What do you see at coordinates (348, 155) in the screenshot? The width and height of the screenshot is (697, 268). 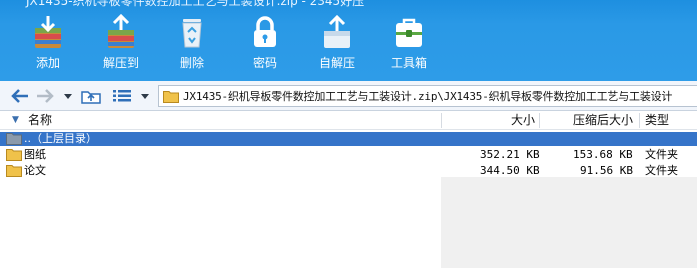 I see `list-item-folder: 图纸 352.21 KB 153.68 KB 文件夹` at bounding box center [348, 155].